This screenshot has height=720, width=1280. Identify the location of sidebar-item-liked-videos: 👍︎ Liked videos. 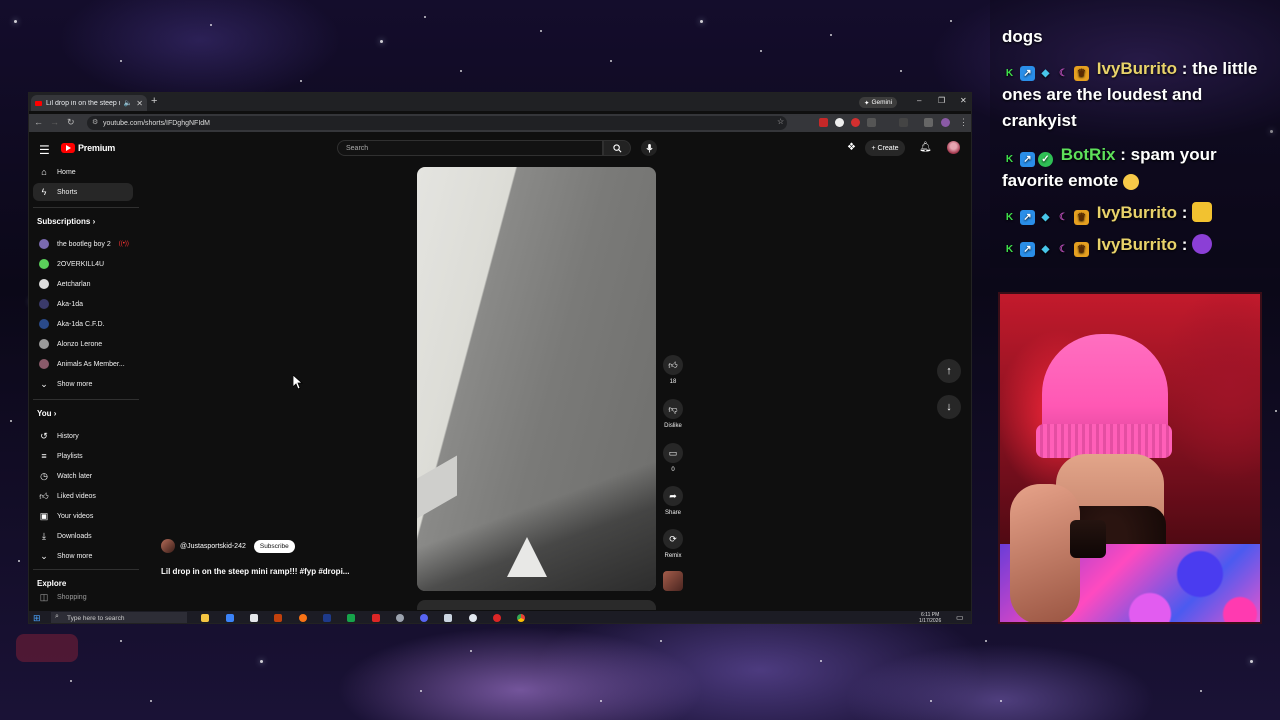
(83, 496).